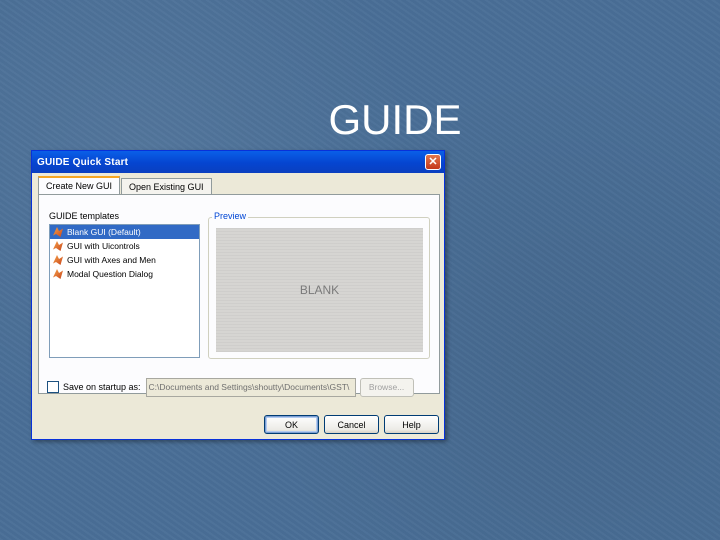  What do you see at coordinates (103, 246) in the screenshot?
I see `list-item-label: GUI with Uicontrols` at bounding box center [103, 246].